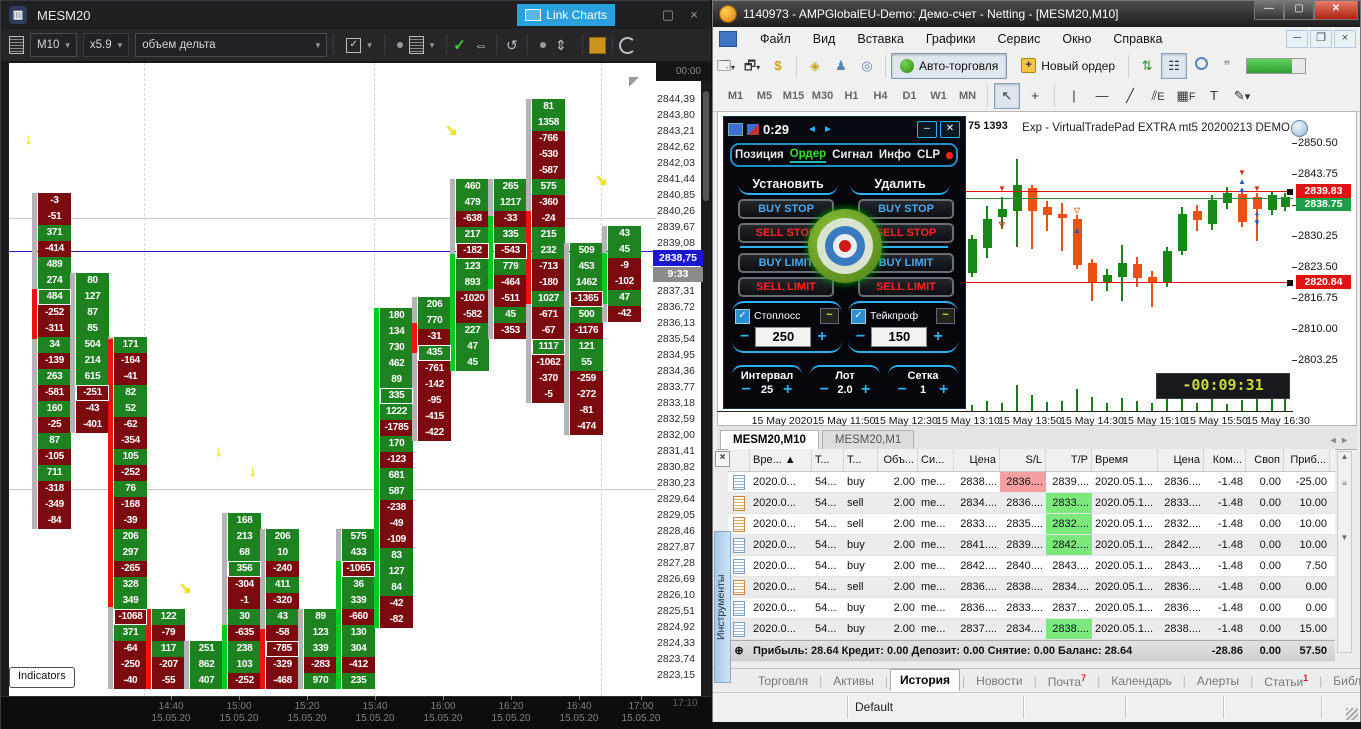 This screenshot has width=1361, height=729. What do you see at coordinates (938, 96) in the screenshot?
I see `timeframe-W1: W1` at bounding box center [938, 96].